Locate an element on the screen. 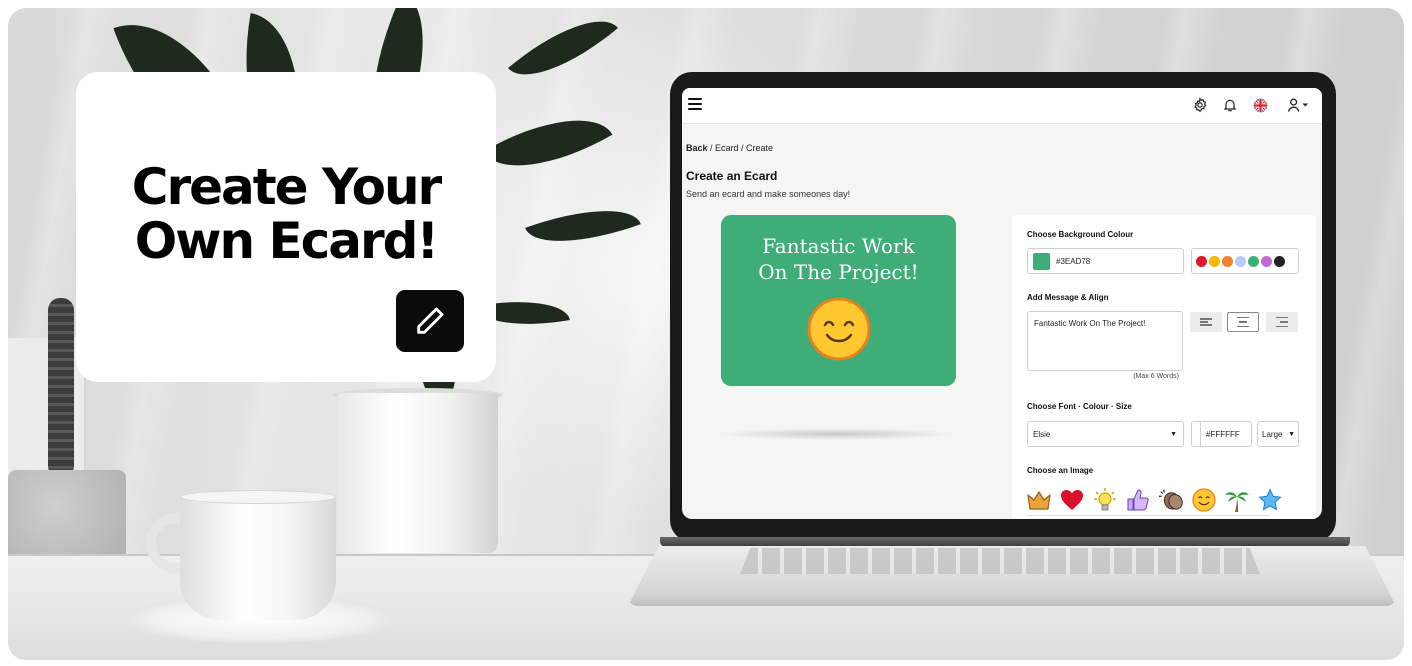  star-icon is located at coordinates (1270, 500).